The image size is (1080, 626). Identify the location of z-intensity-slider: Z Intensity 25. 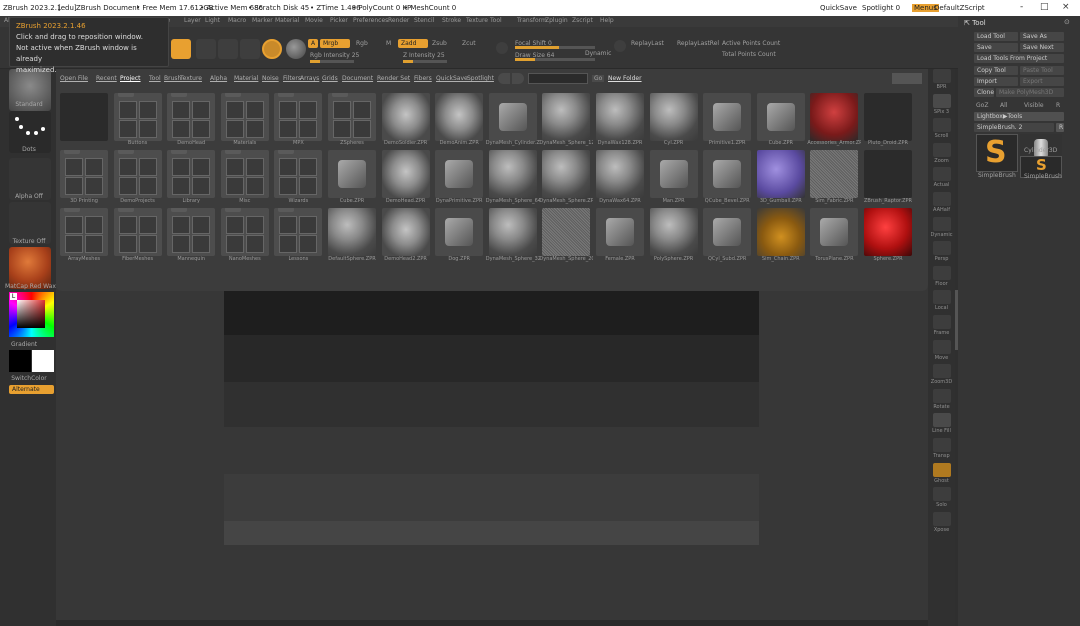
(424, 55).